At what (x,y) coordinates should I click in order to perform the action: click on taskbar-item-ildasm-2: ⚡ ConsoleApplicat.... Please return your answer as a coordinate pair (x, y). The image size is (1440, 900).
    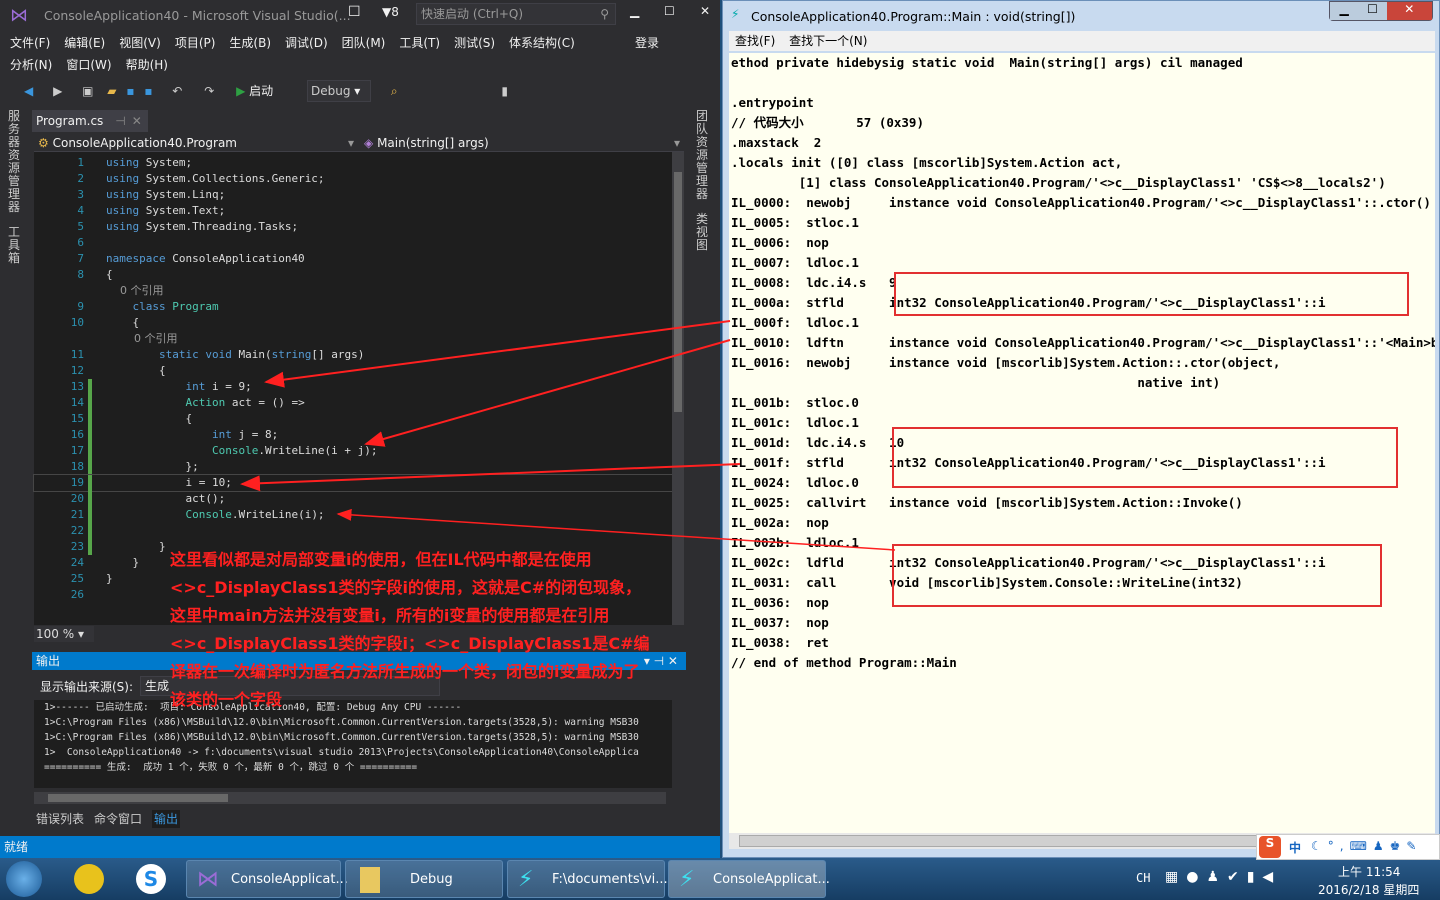
    Looking at the image, I should click on (749, 879).